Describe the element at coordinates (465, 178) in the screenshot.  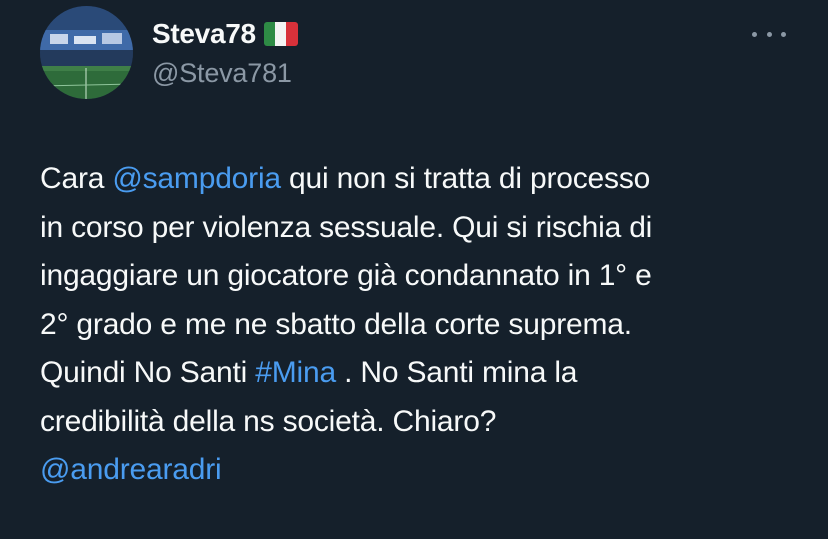
I see `text-segment: qui non si tratta di processo` at that location.